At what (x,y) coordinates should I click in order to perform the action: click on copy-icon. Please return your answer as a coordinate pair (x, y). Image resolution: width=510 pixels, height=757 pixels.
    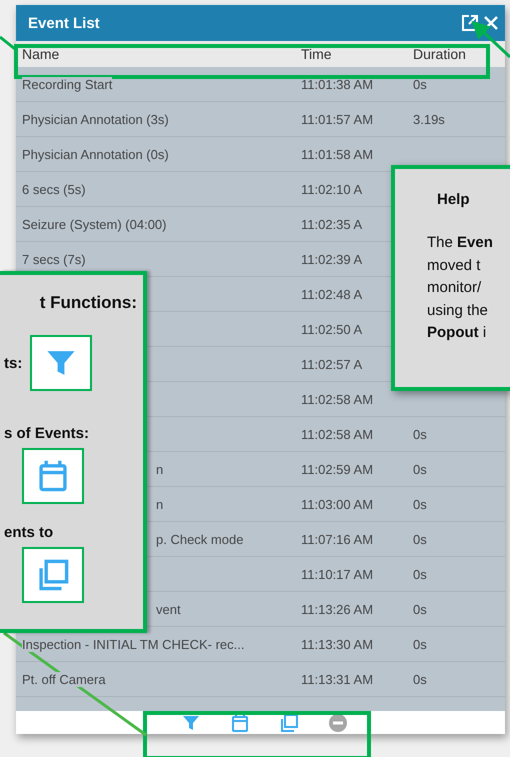
    Looking at the image, I should click on (289, 722).